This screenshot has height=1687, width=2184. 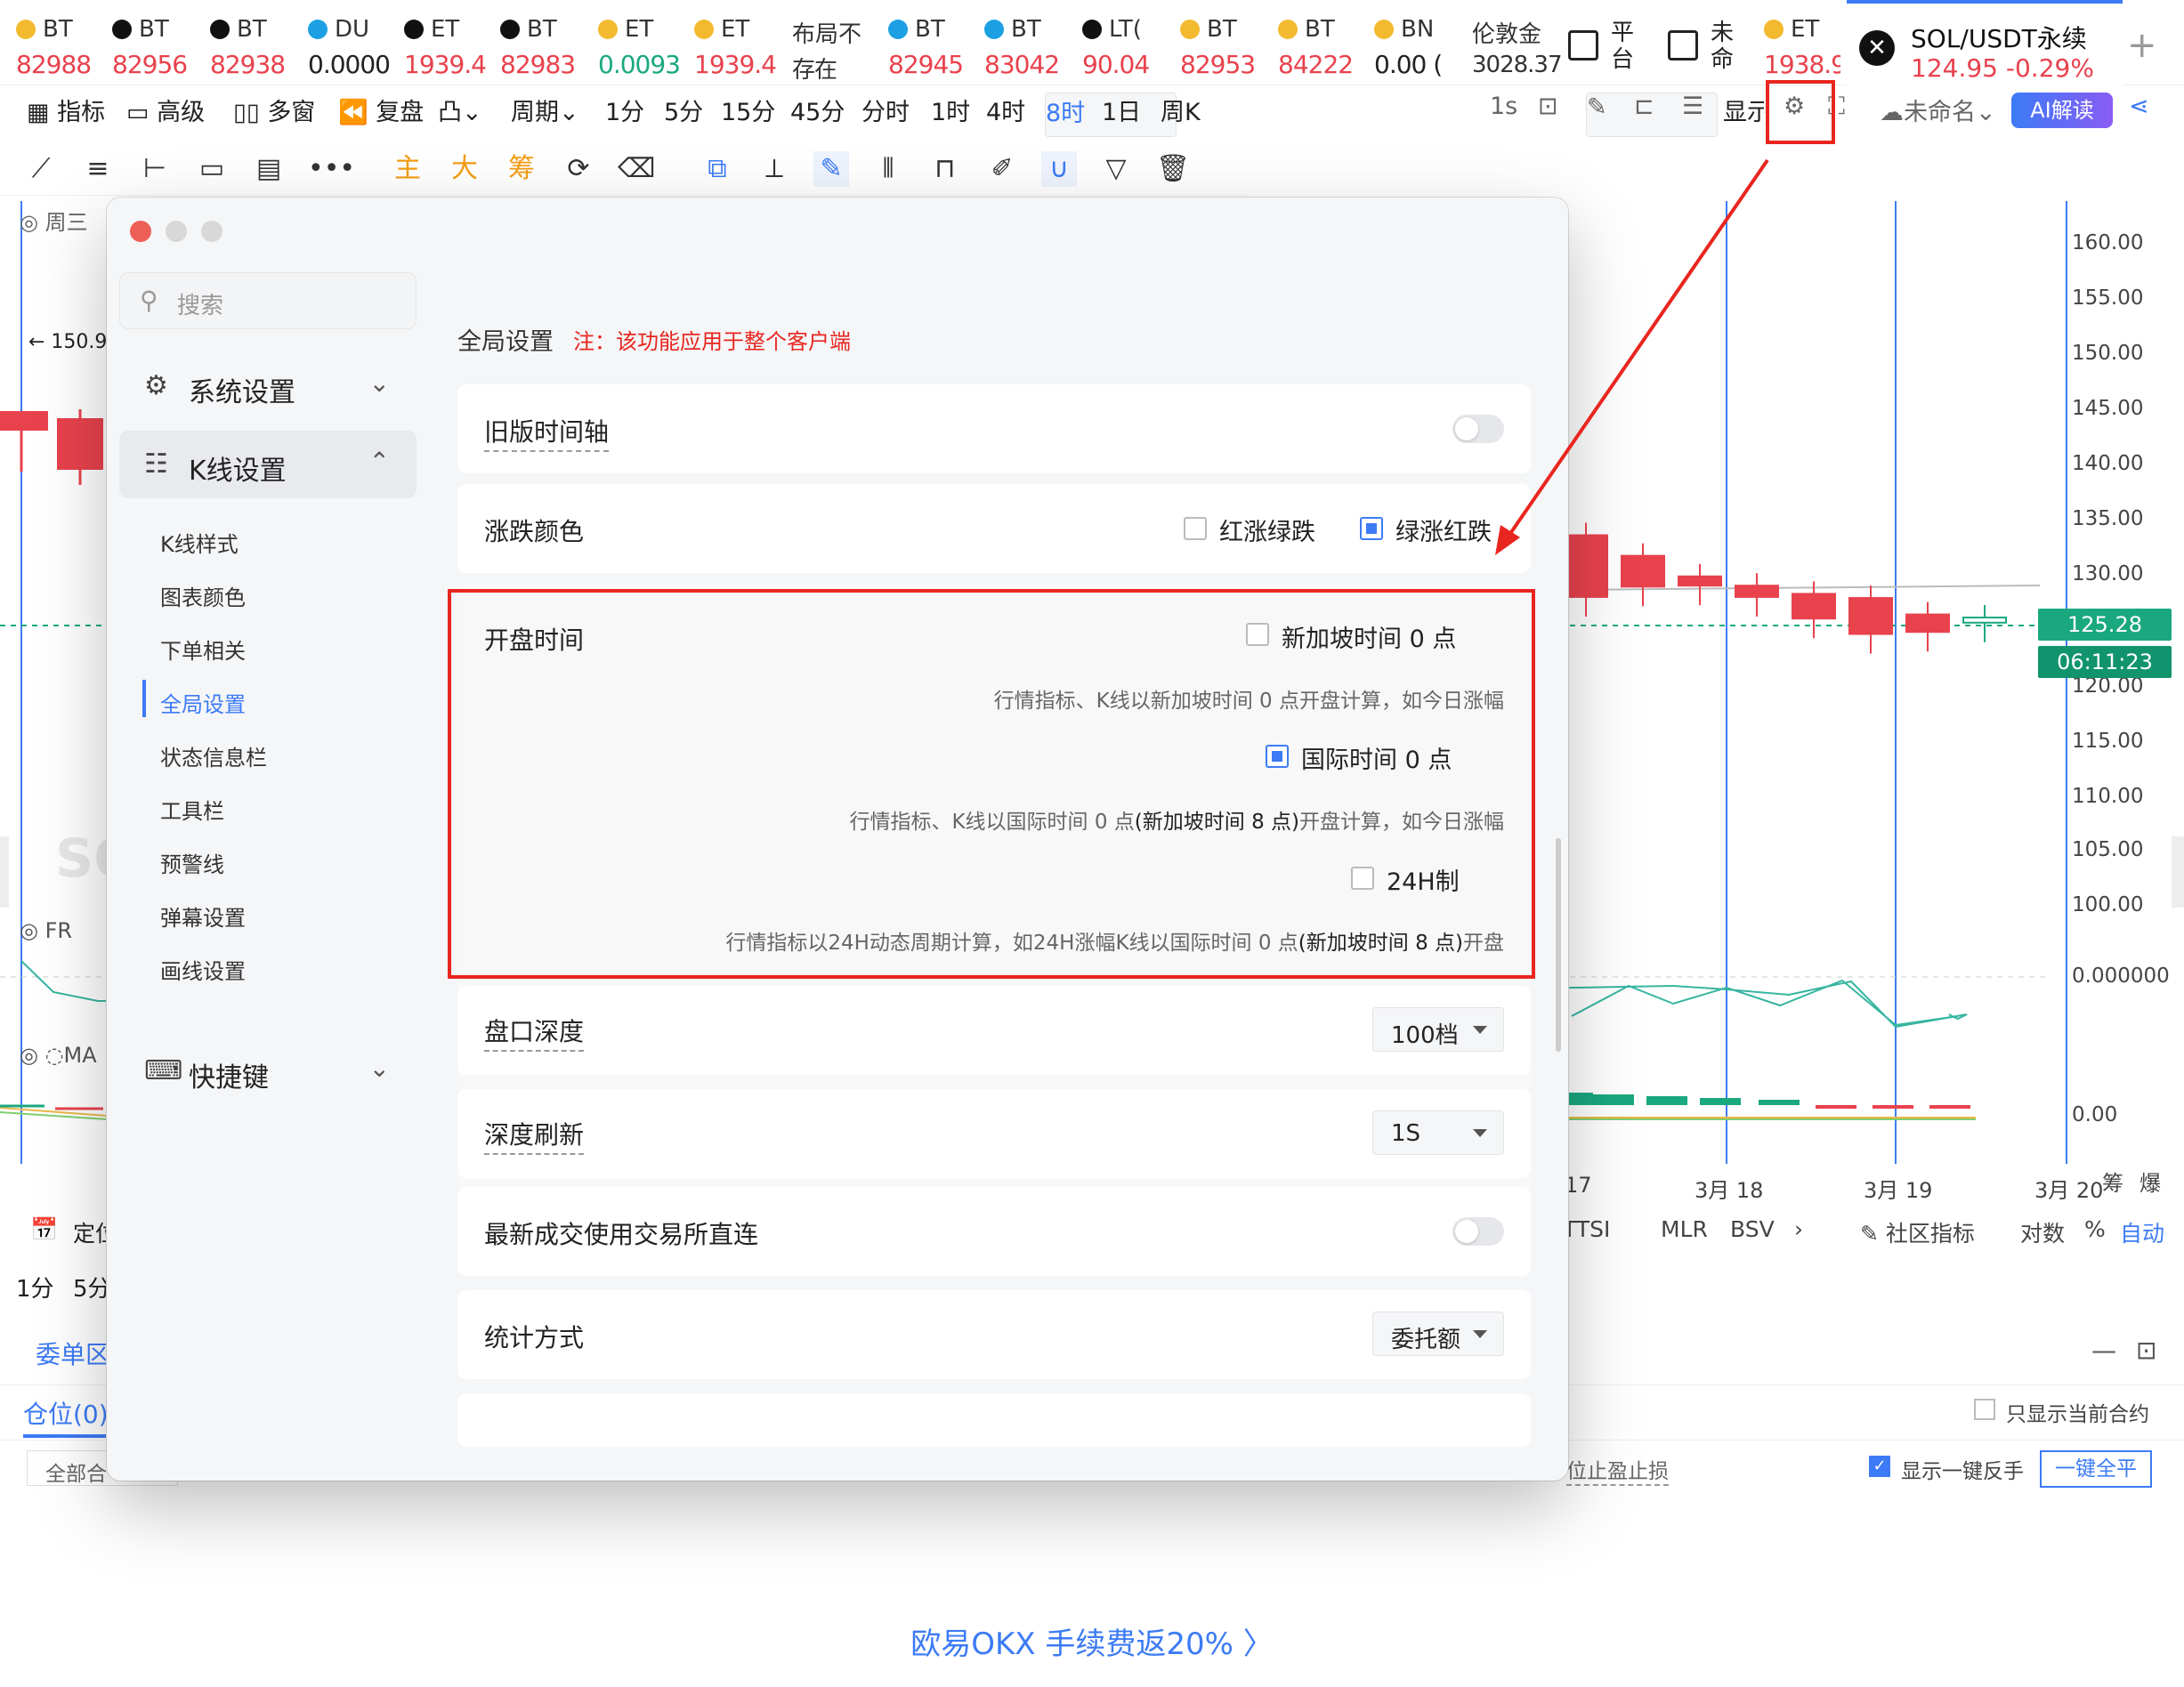 I want to click on annotation-arrow, so click(x=1632, y=356).